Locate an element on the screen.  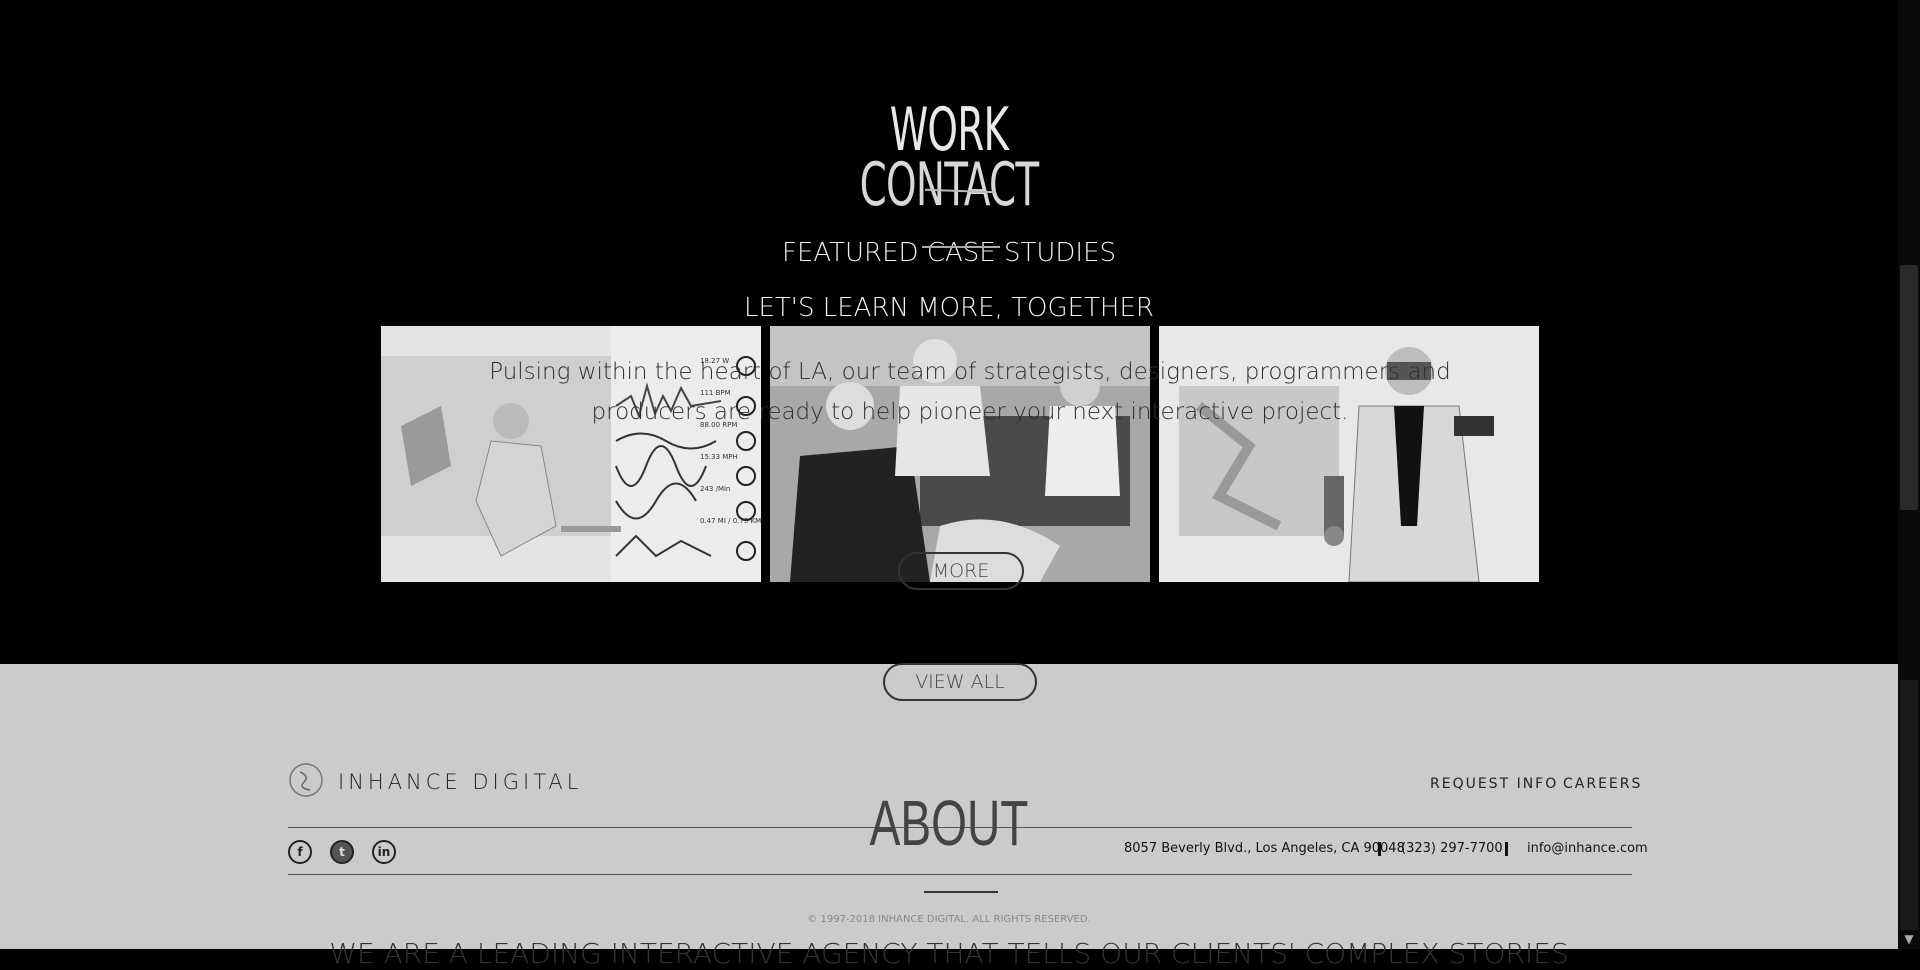
twitter-icon: t is located at coordinates (342, 852).